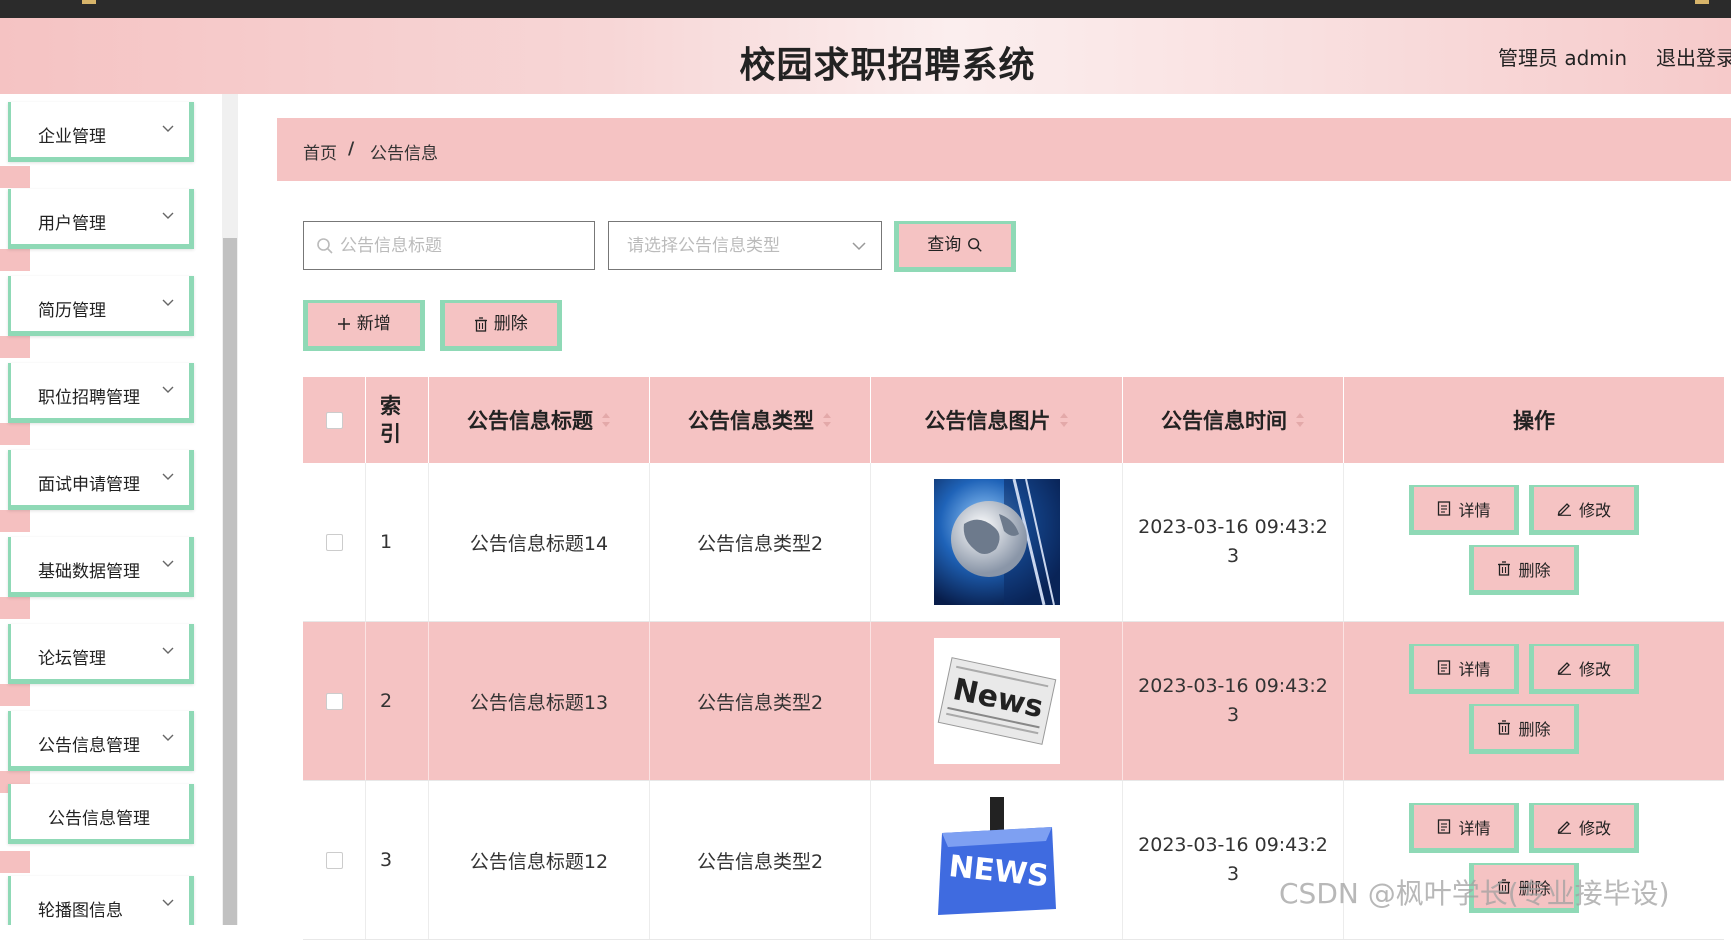 This screenshot has height=940, width=1731. Describe the element at coordinates (760, 542) in the screenshot. I see `type-cell: 公告信息类型2` at that location.